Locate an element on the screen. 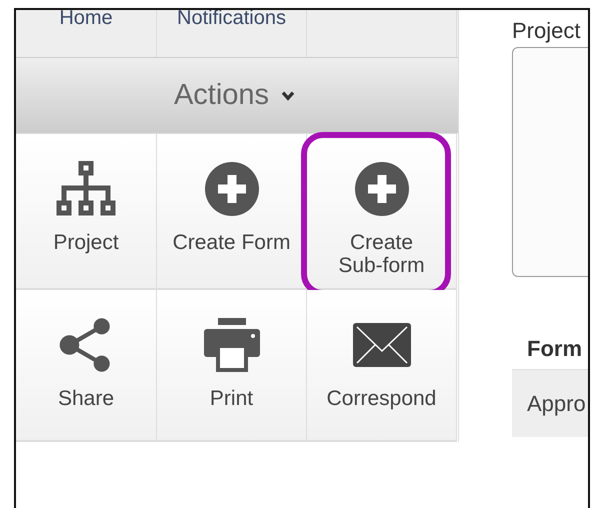 The width and height of the screenshot is (598, 508). action-tile: Project is located at coordinates (86, 212).